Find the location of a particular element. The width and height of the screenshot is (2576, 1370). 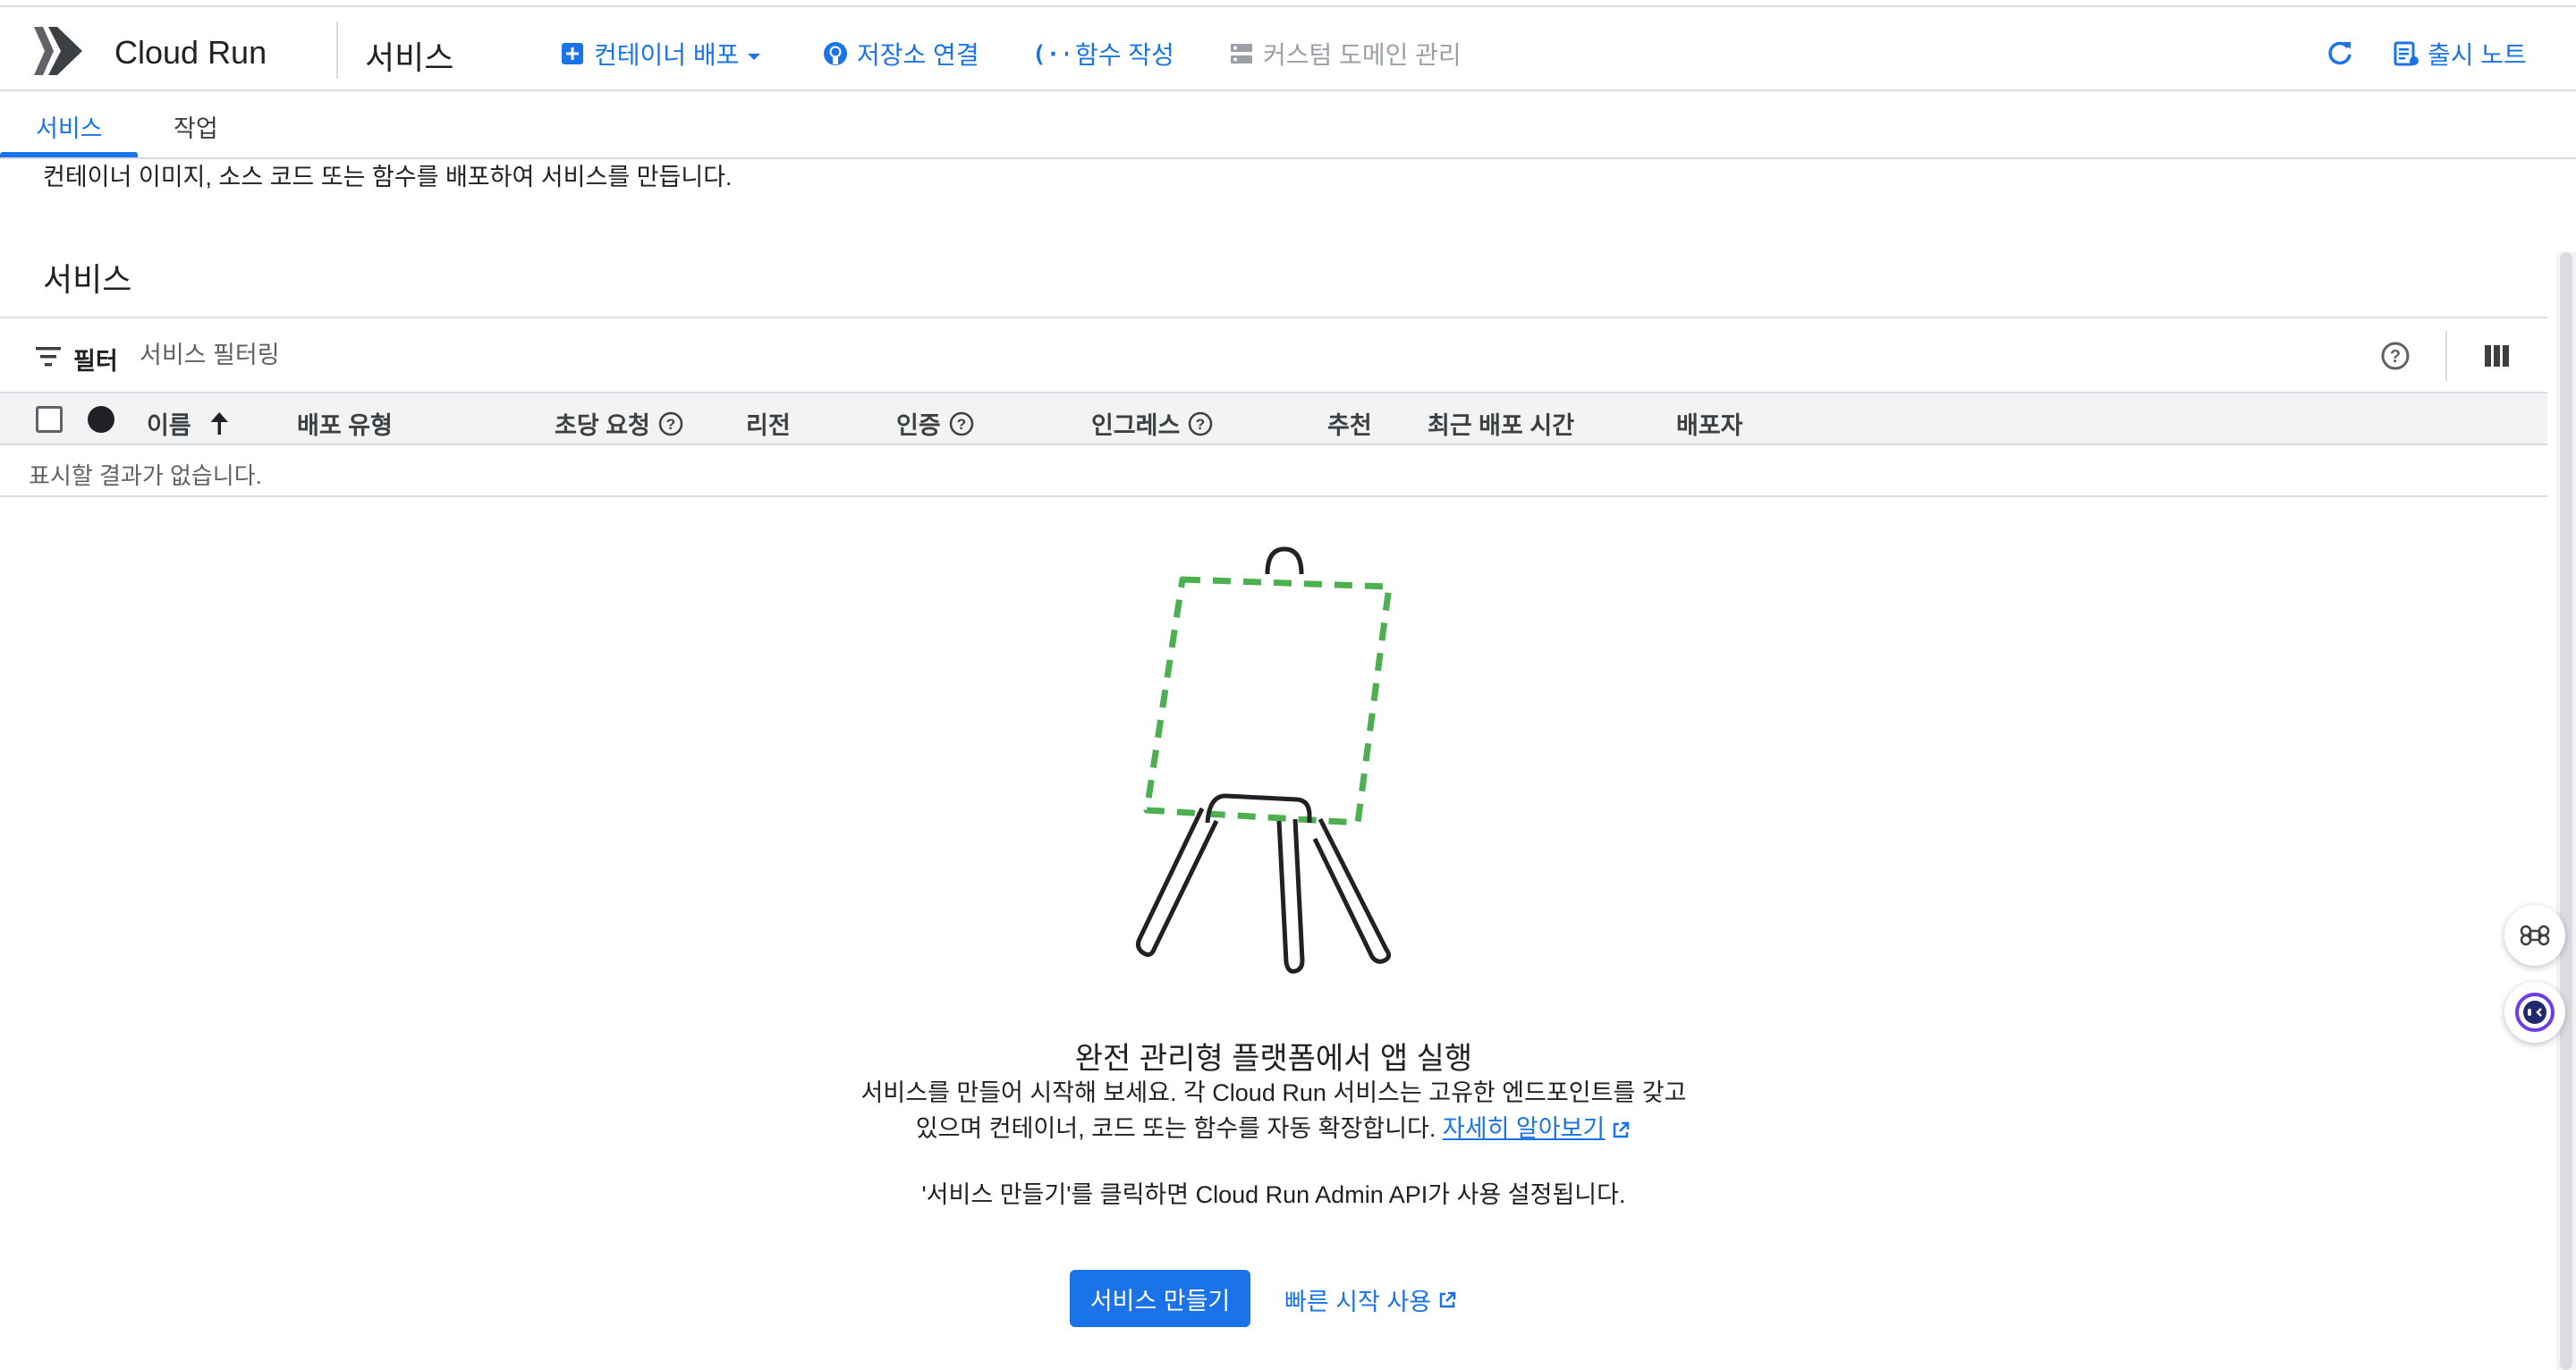

table-empty-row: 표시할 결과가 없습니다. is located at coordinates (1273, 471).